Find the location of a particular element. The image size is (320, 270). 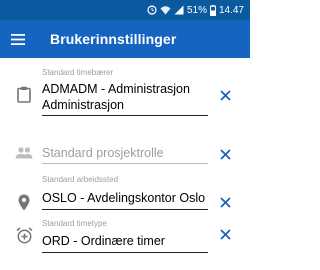

status-time: 14.47 is located at coordinates (231, 10).